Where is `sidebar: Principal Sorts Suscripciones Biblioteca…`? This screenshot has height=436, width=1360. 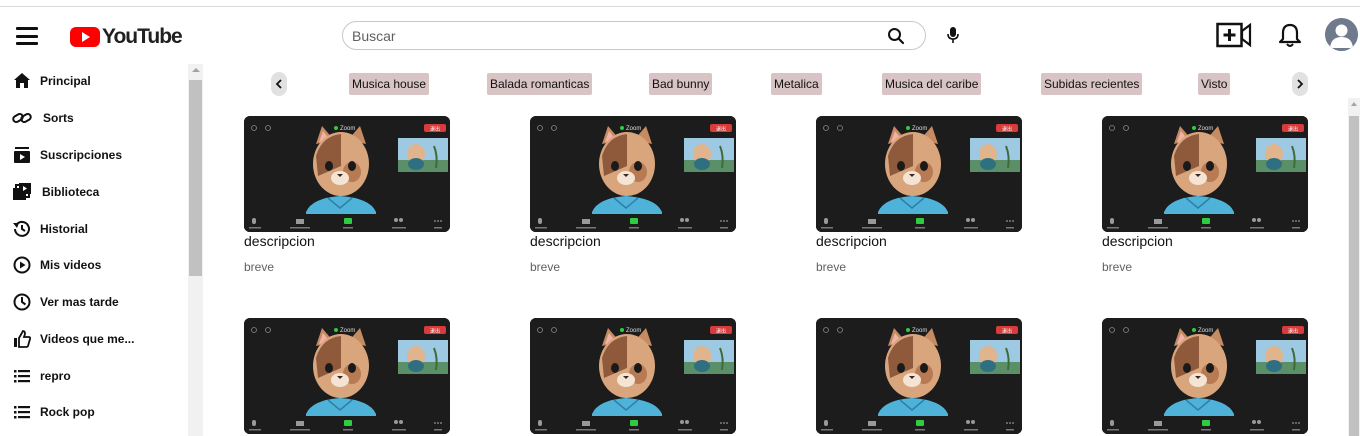 sidebar: Principal Sorts Suscripciones Biblioteca… is located at coordinates (102, 249).